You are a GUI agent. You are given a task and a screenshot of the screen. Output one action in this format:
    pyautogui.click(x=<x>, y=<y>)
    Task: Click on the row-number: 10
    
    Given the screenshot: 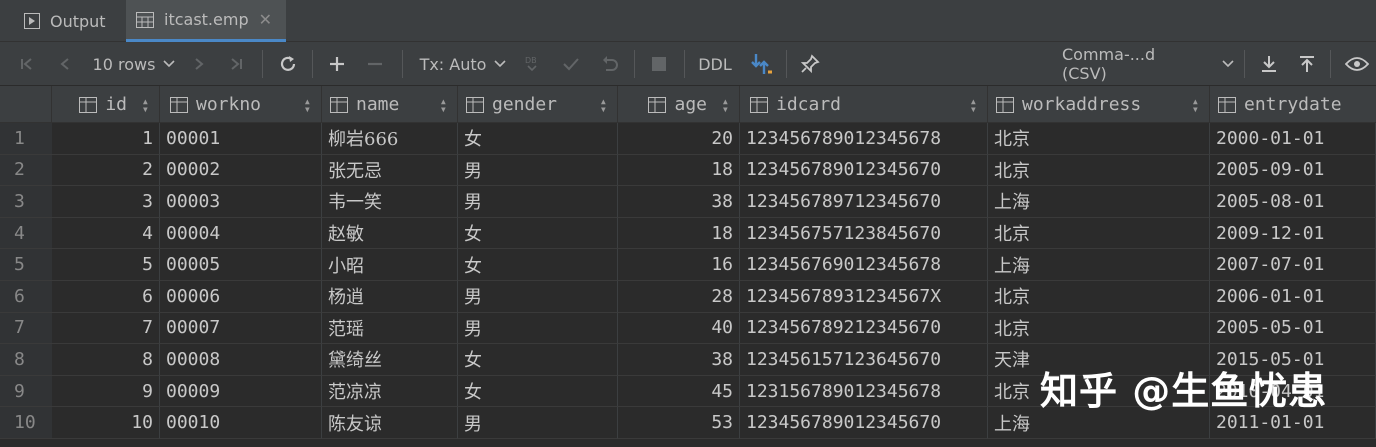 What is the action you would take?
    pyautogui.click(x=26, y=423)
    